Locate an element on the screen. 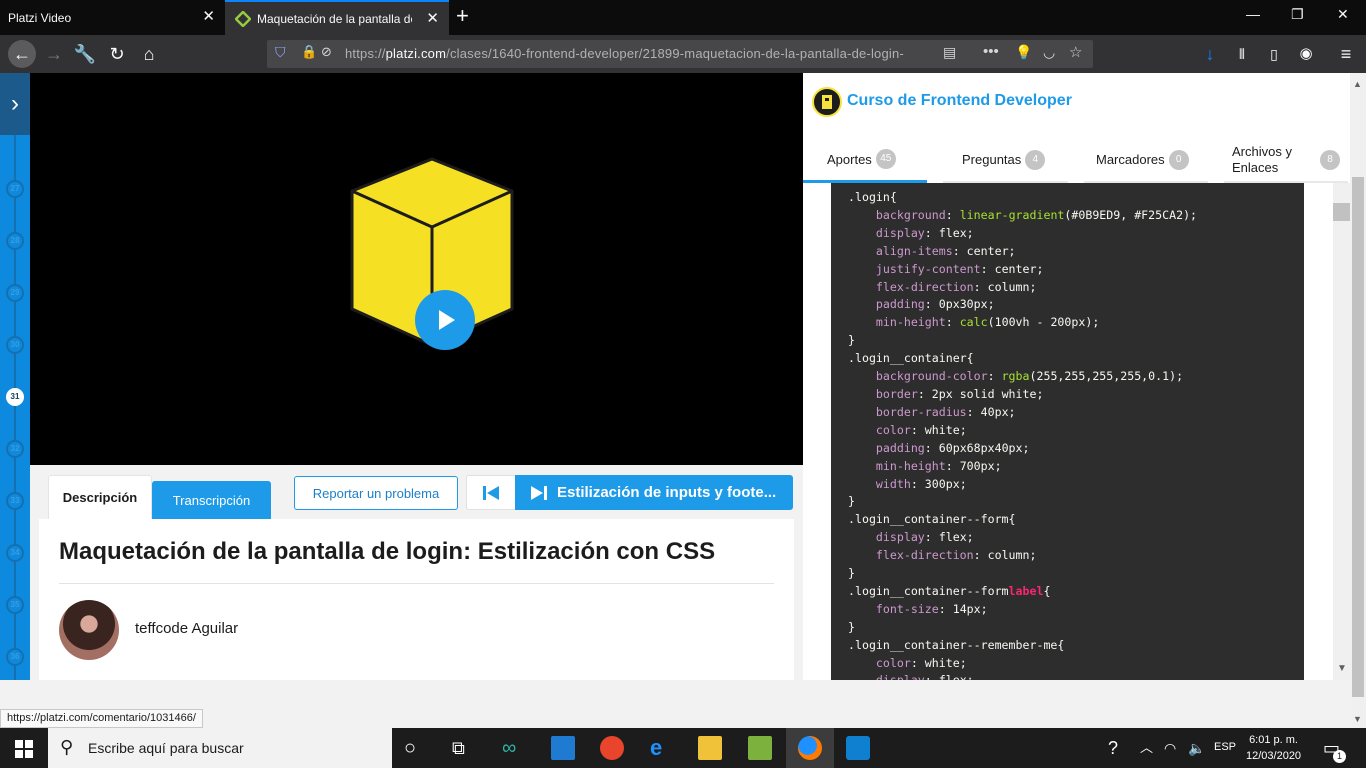 Image resolution: width=1366 pixels, height=768 pixels. panel-scrollbar: ▼ is located at coordinates (1341, 431).